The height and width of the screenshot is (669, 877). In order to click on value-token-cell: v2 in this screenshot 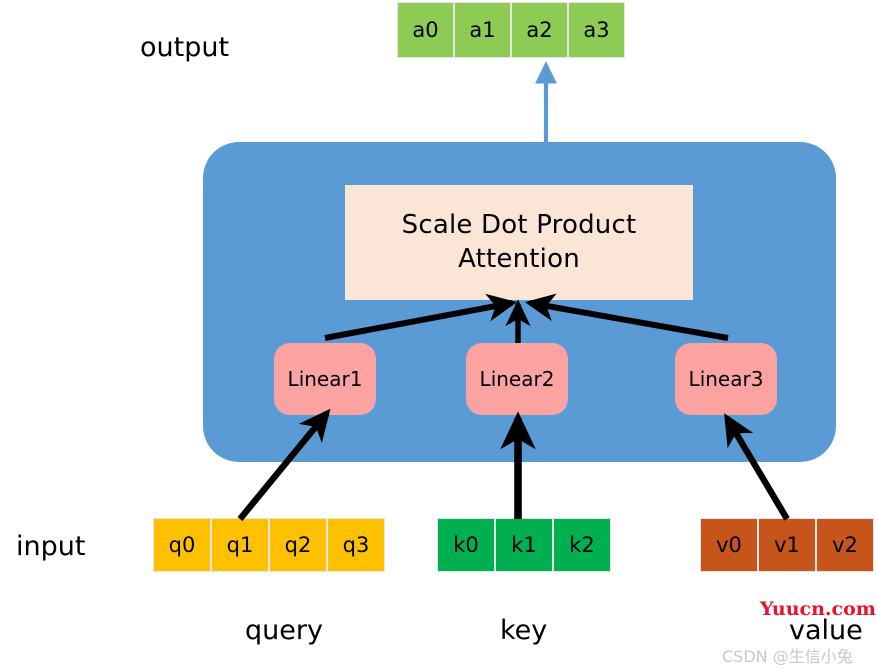, I will do `click(845, 545)`.